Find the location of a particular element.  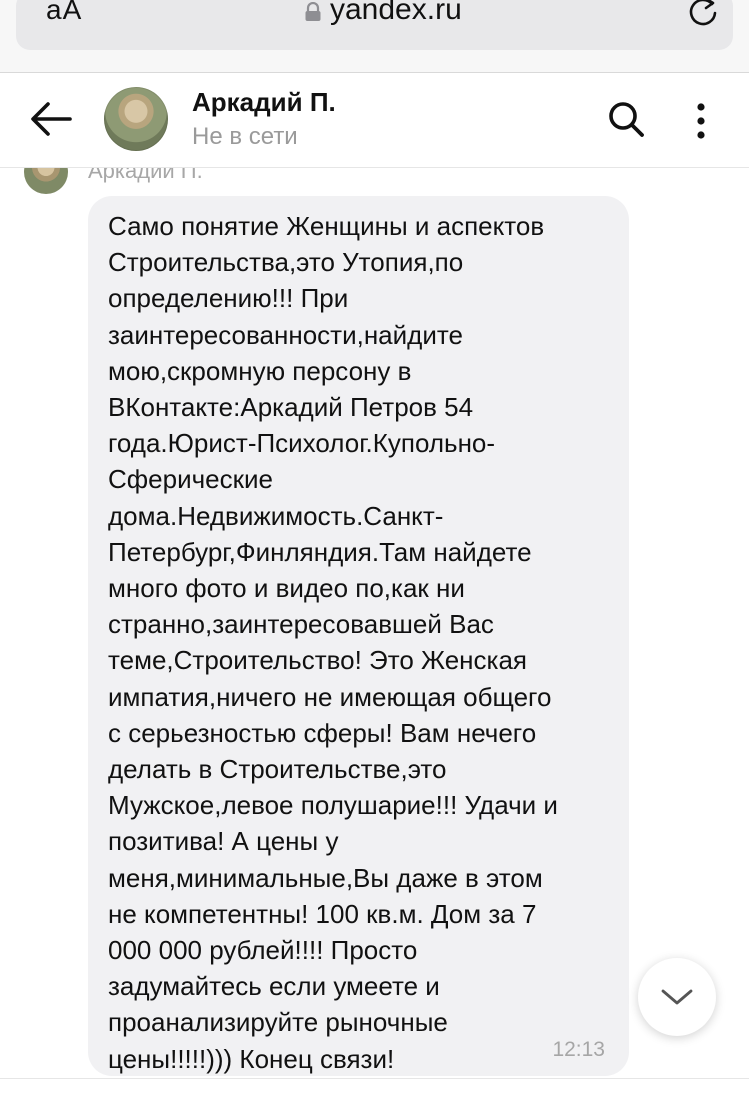

sender-name: Аркадий П. is located at coordinates (145, 175).